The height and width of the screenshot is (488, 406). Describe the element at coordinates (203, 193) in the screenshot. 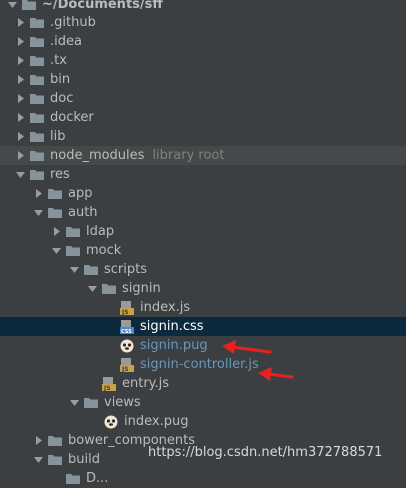

I see `tree-row-app: app` at that location.